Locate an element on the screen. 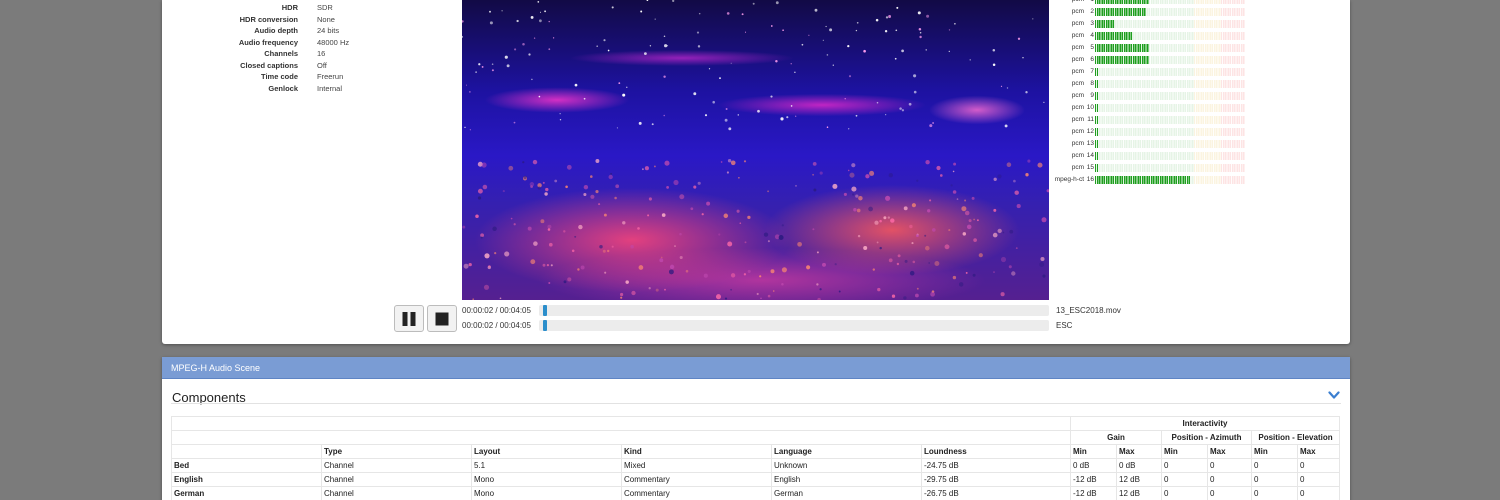  stop-button is located at coordinates (442, 318).